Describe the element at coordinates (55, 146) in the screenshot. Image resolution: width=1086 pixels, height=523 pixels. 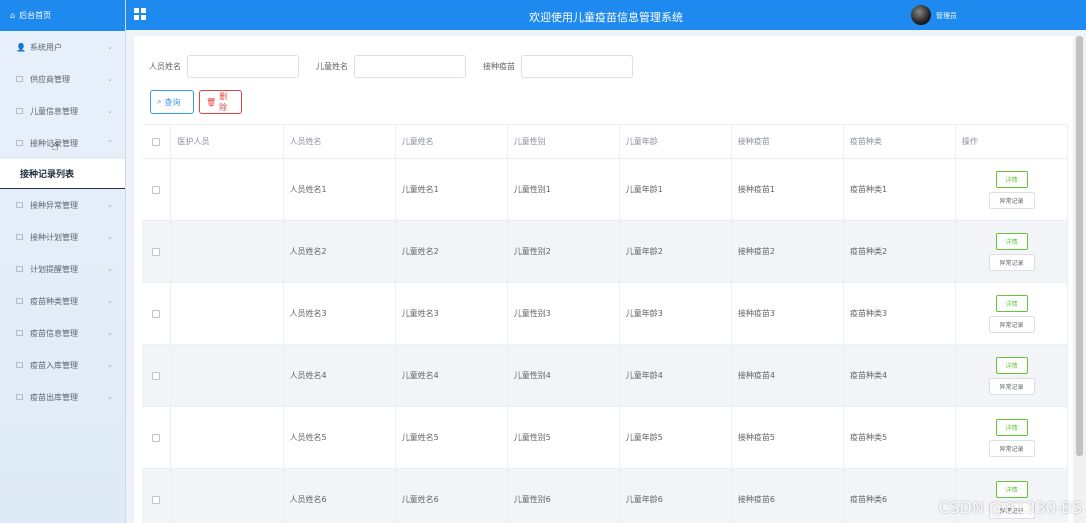
I see `pointer-cursor-icon: ☝` at that location.